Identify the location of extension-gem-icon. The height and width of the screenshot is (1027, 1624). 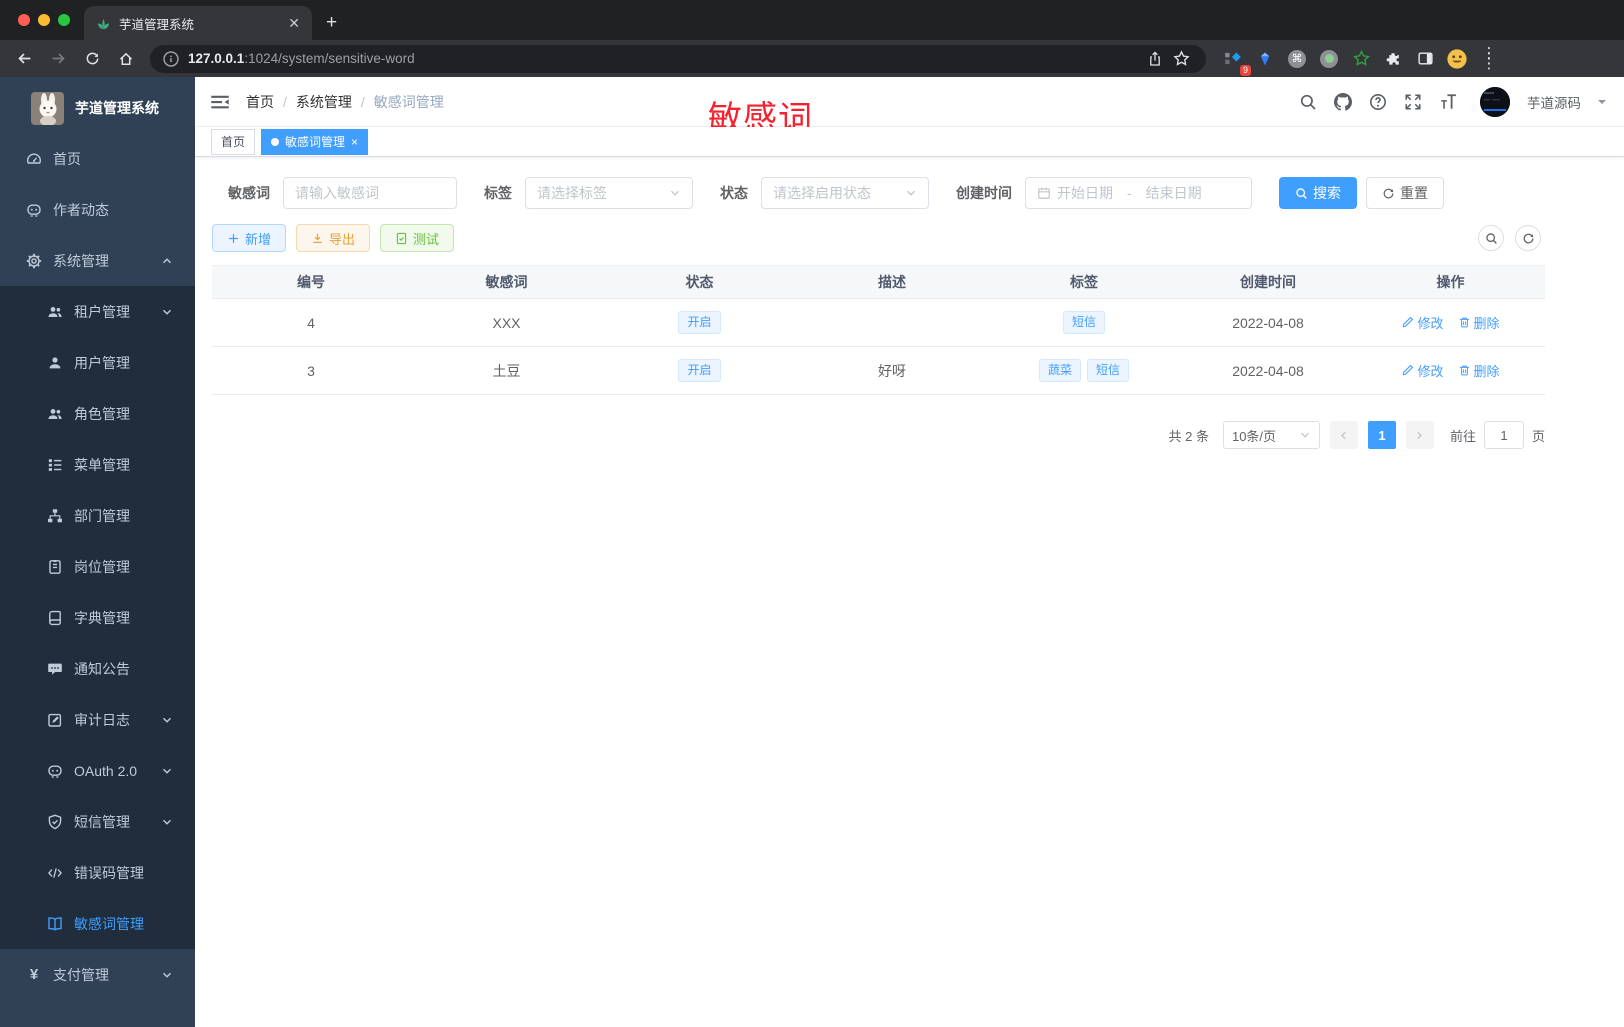
(1265, 59).